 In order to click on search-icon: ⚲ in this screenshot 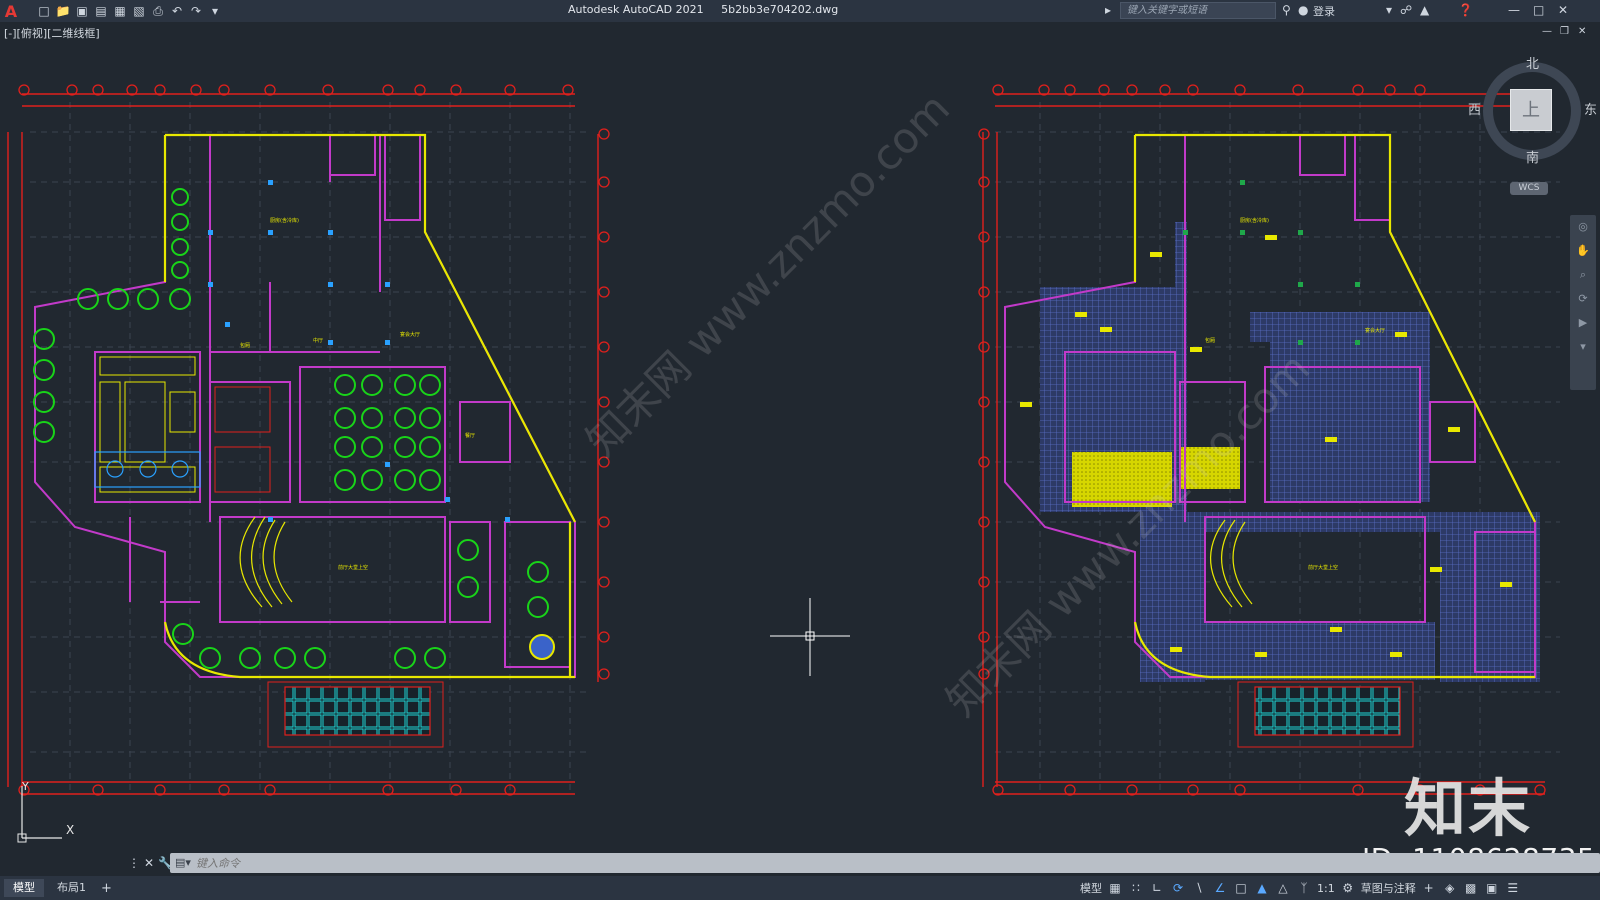, I will do `click(1286, 10)`.